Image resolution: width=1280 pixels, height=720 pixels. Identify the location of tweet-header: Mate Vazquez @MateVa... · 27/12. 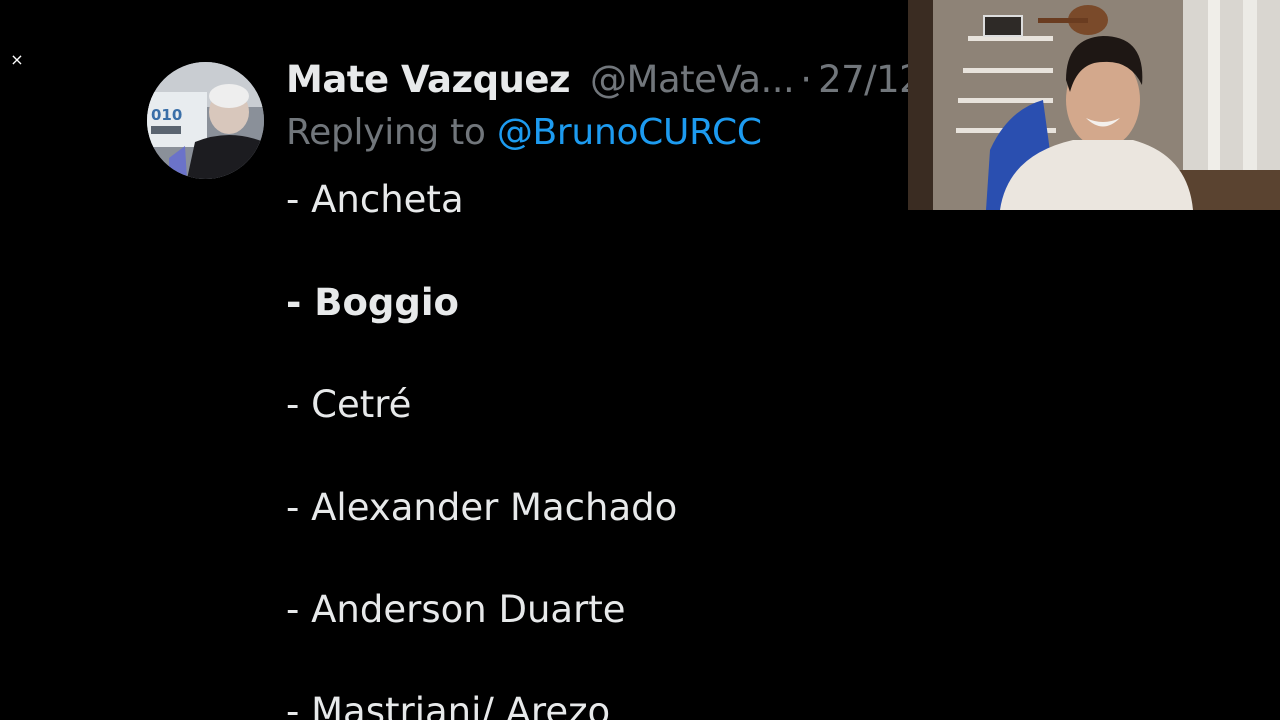
(597, 80).